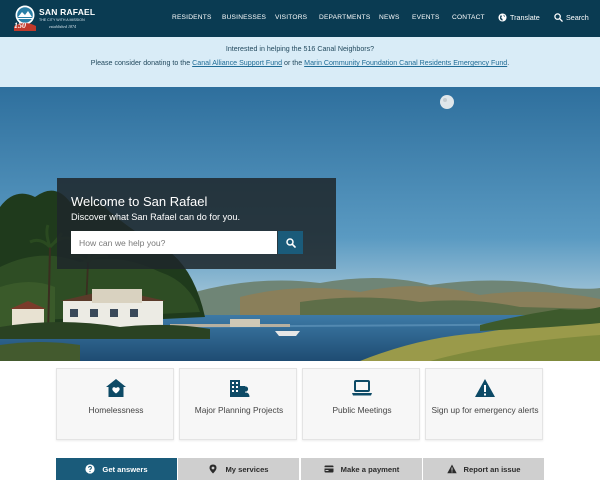  I want to click on nav-businesses: BUSINESSES, so click(244, 17).